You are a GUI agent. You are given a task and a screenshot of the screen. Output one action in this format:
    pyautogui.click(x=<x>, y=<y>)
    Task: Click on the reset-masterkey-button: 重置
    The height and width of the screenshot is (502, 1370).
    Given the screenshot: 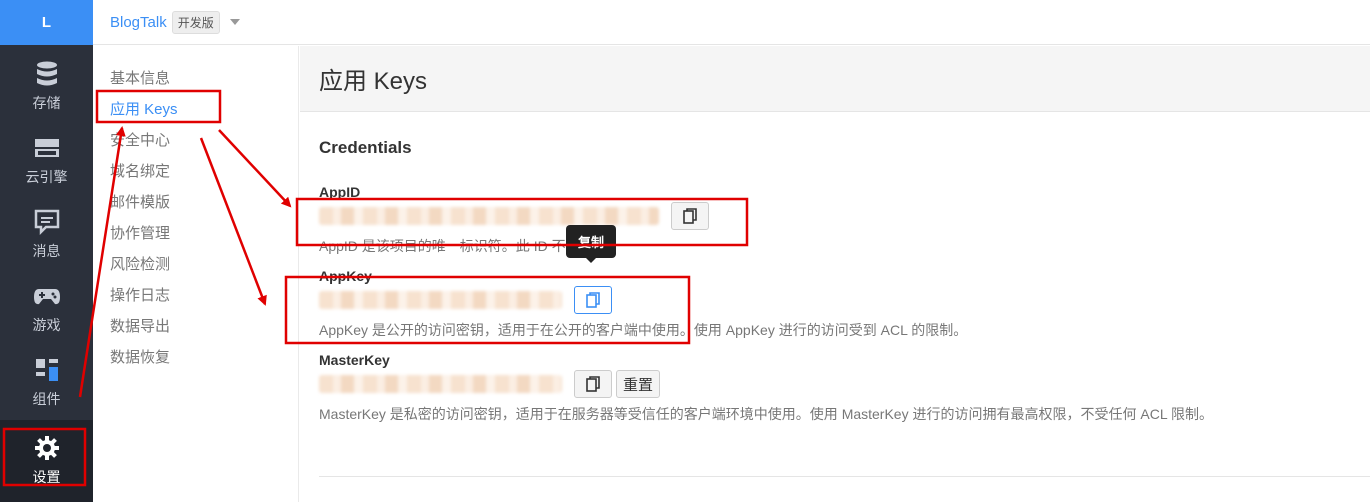 What is the action you would take?
    pyautogui.click(x=638, y=384)
    